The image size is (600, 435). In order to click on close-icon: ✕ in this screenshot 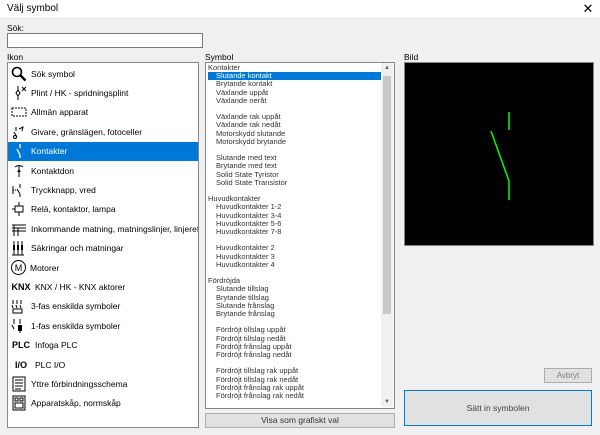, I will do `click(588, 9)`.